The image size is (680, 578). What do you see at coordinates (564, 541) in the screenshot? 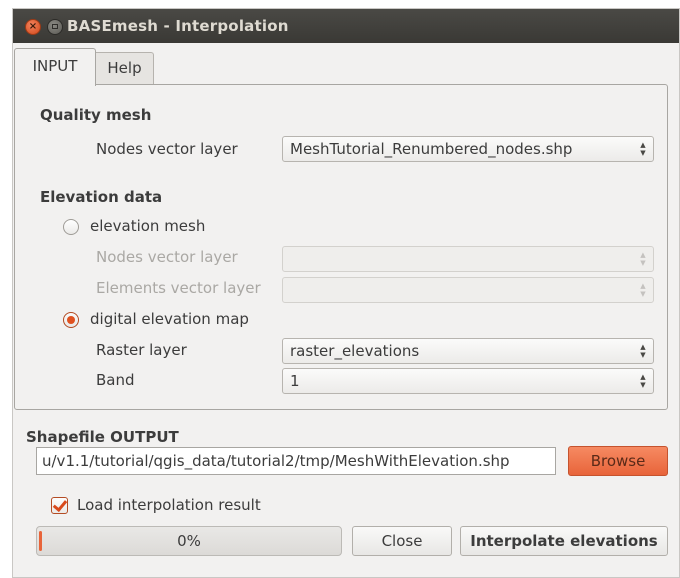
I see `interpolate-elevations-button: Interpolate elevations` at bounding box center [564, 541].